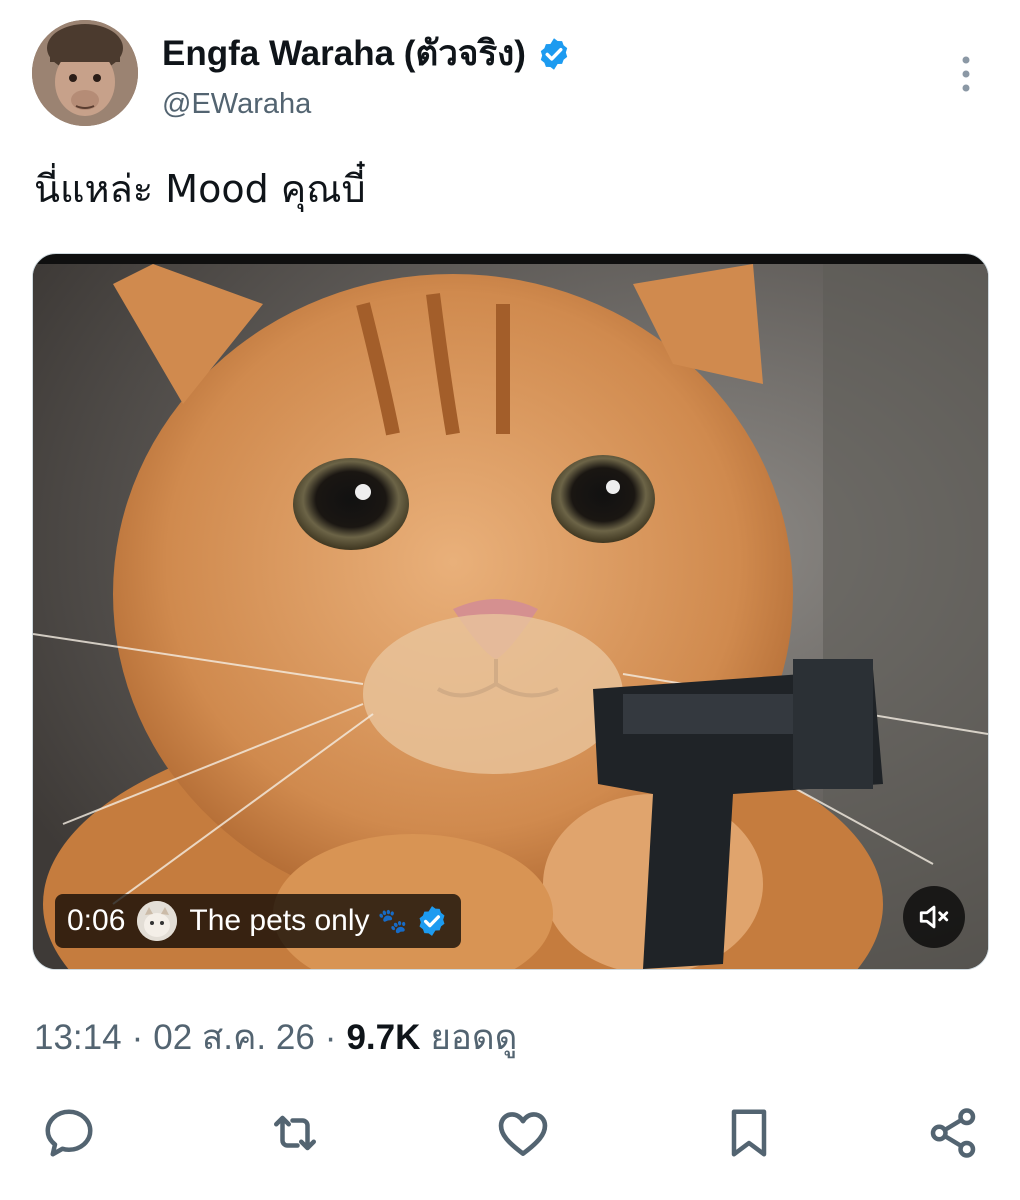 Image resolution: width=1020 pixels, height=1200 pixels. I want to click on more-options-button, so click(966, 74).